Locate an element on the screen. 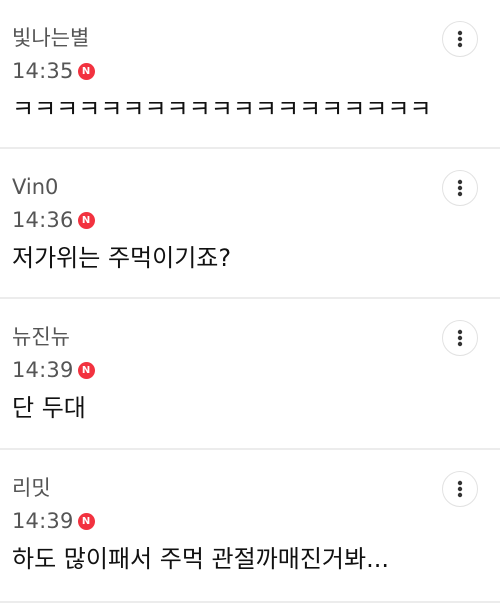 Image resolution: width=500 pixels, height=614 pixels. comment-time: 14:35 is located at coordinates (43, 71).